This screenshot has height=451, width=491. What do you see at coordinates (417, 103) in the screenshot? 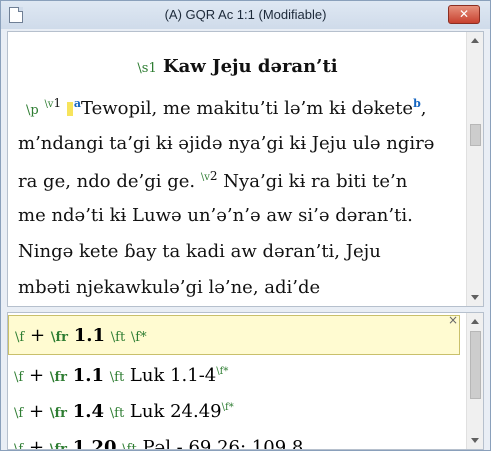
I see `footnote-ref-b: b` at bounding box center [417, 103].